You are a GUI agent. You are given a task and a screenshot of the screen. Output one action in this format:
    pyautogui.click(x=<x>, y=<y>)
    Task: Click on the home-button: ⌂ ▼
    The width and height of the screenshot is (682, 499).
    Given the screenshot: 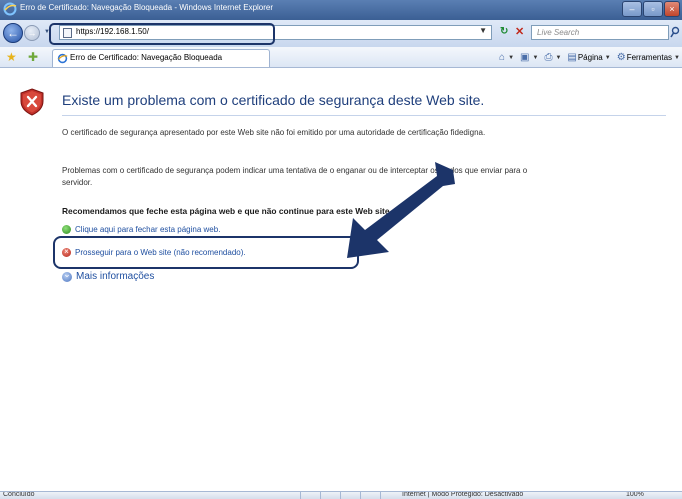 What is the action you would take?
    pyautogui.click(x=506, y=57)
    